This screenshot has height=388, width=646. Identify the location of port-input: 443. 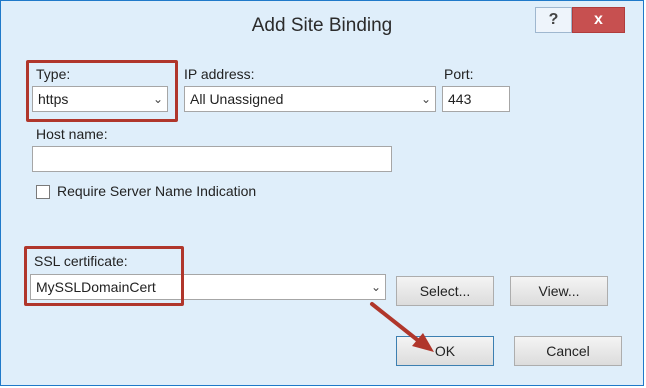
(476, 99).